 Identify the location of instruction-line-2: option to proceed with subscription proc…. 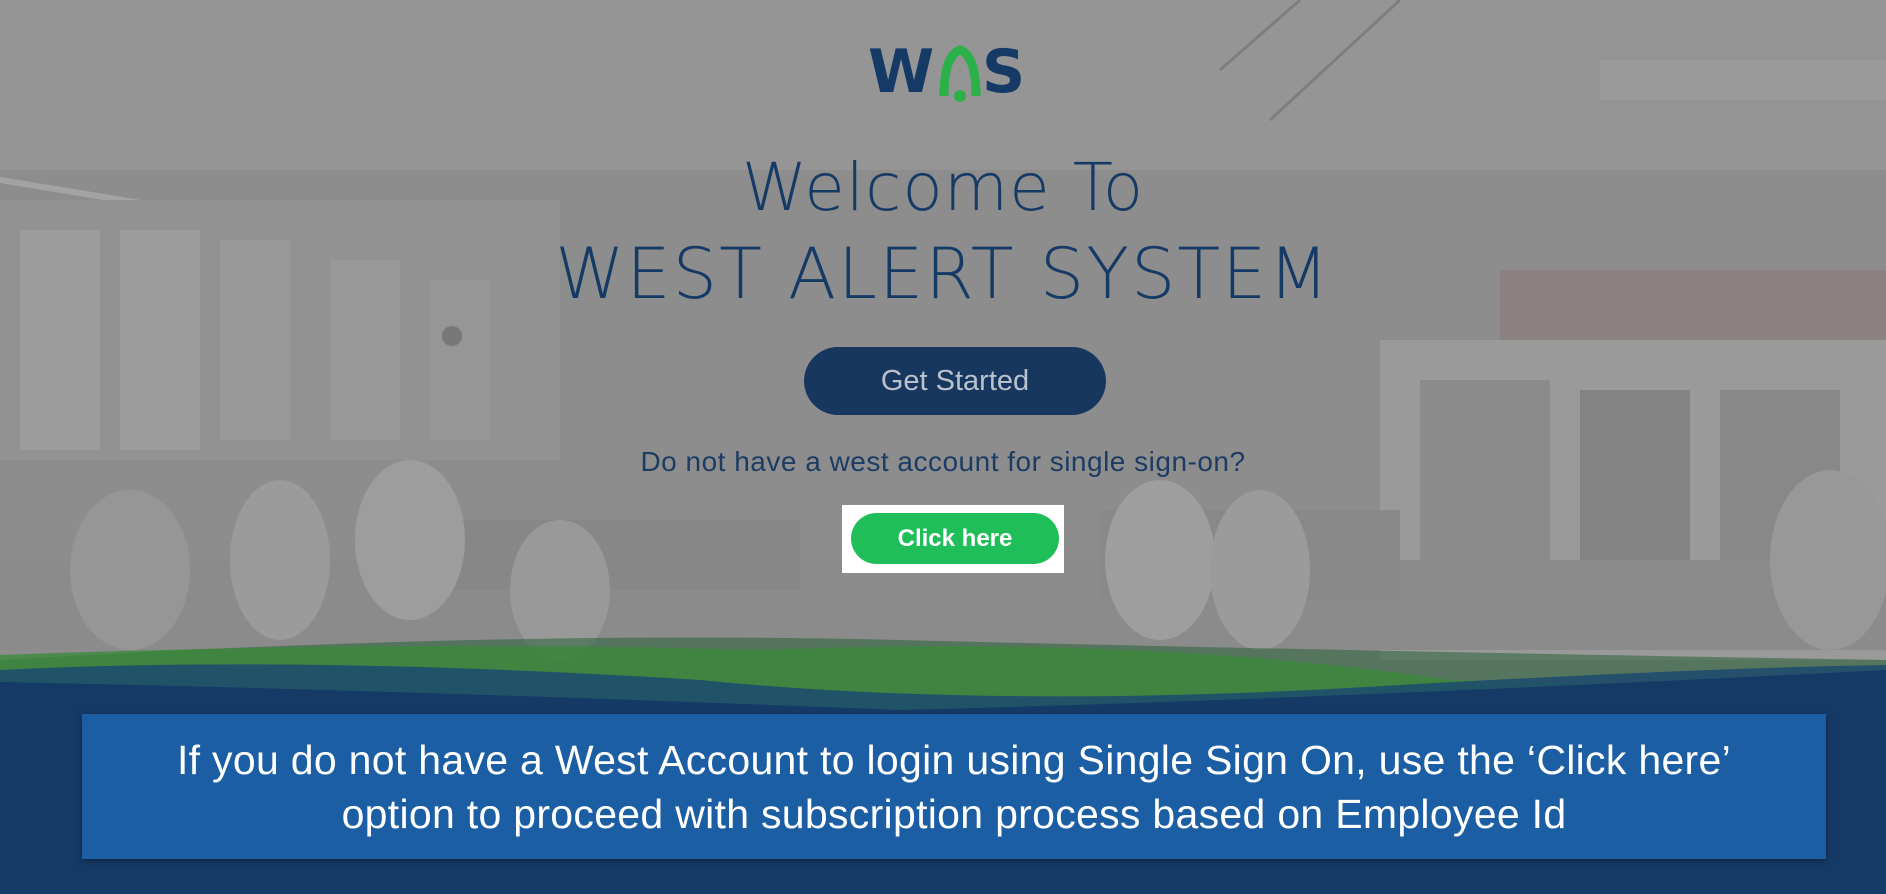
(954, 813).